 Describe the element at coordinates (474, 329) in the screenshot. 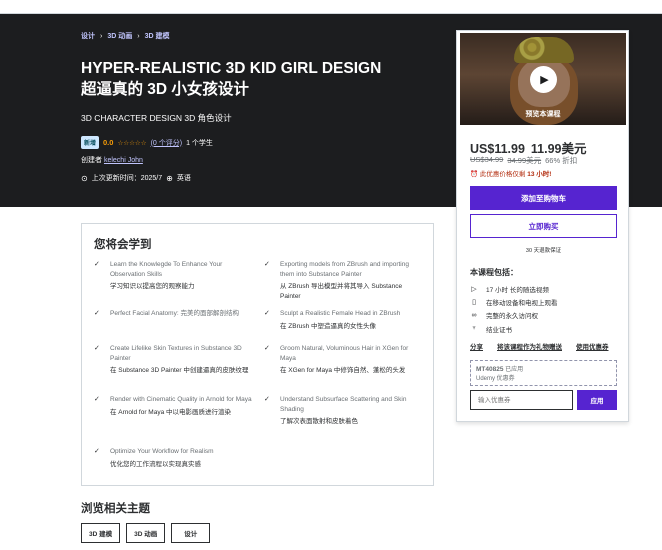

I see `trophy-icon: ♆` at that location.